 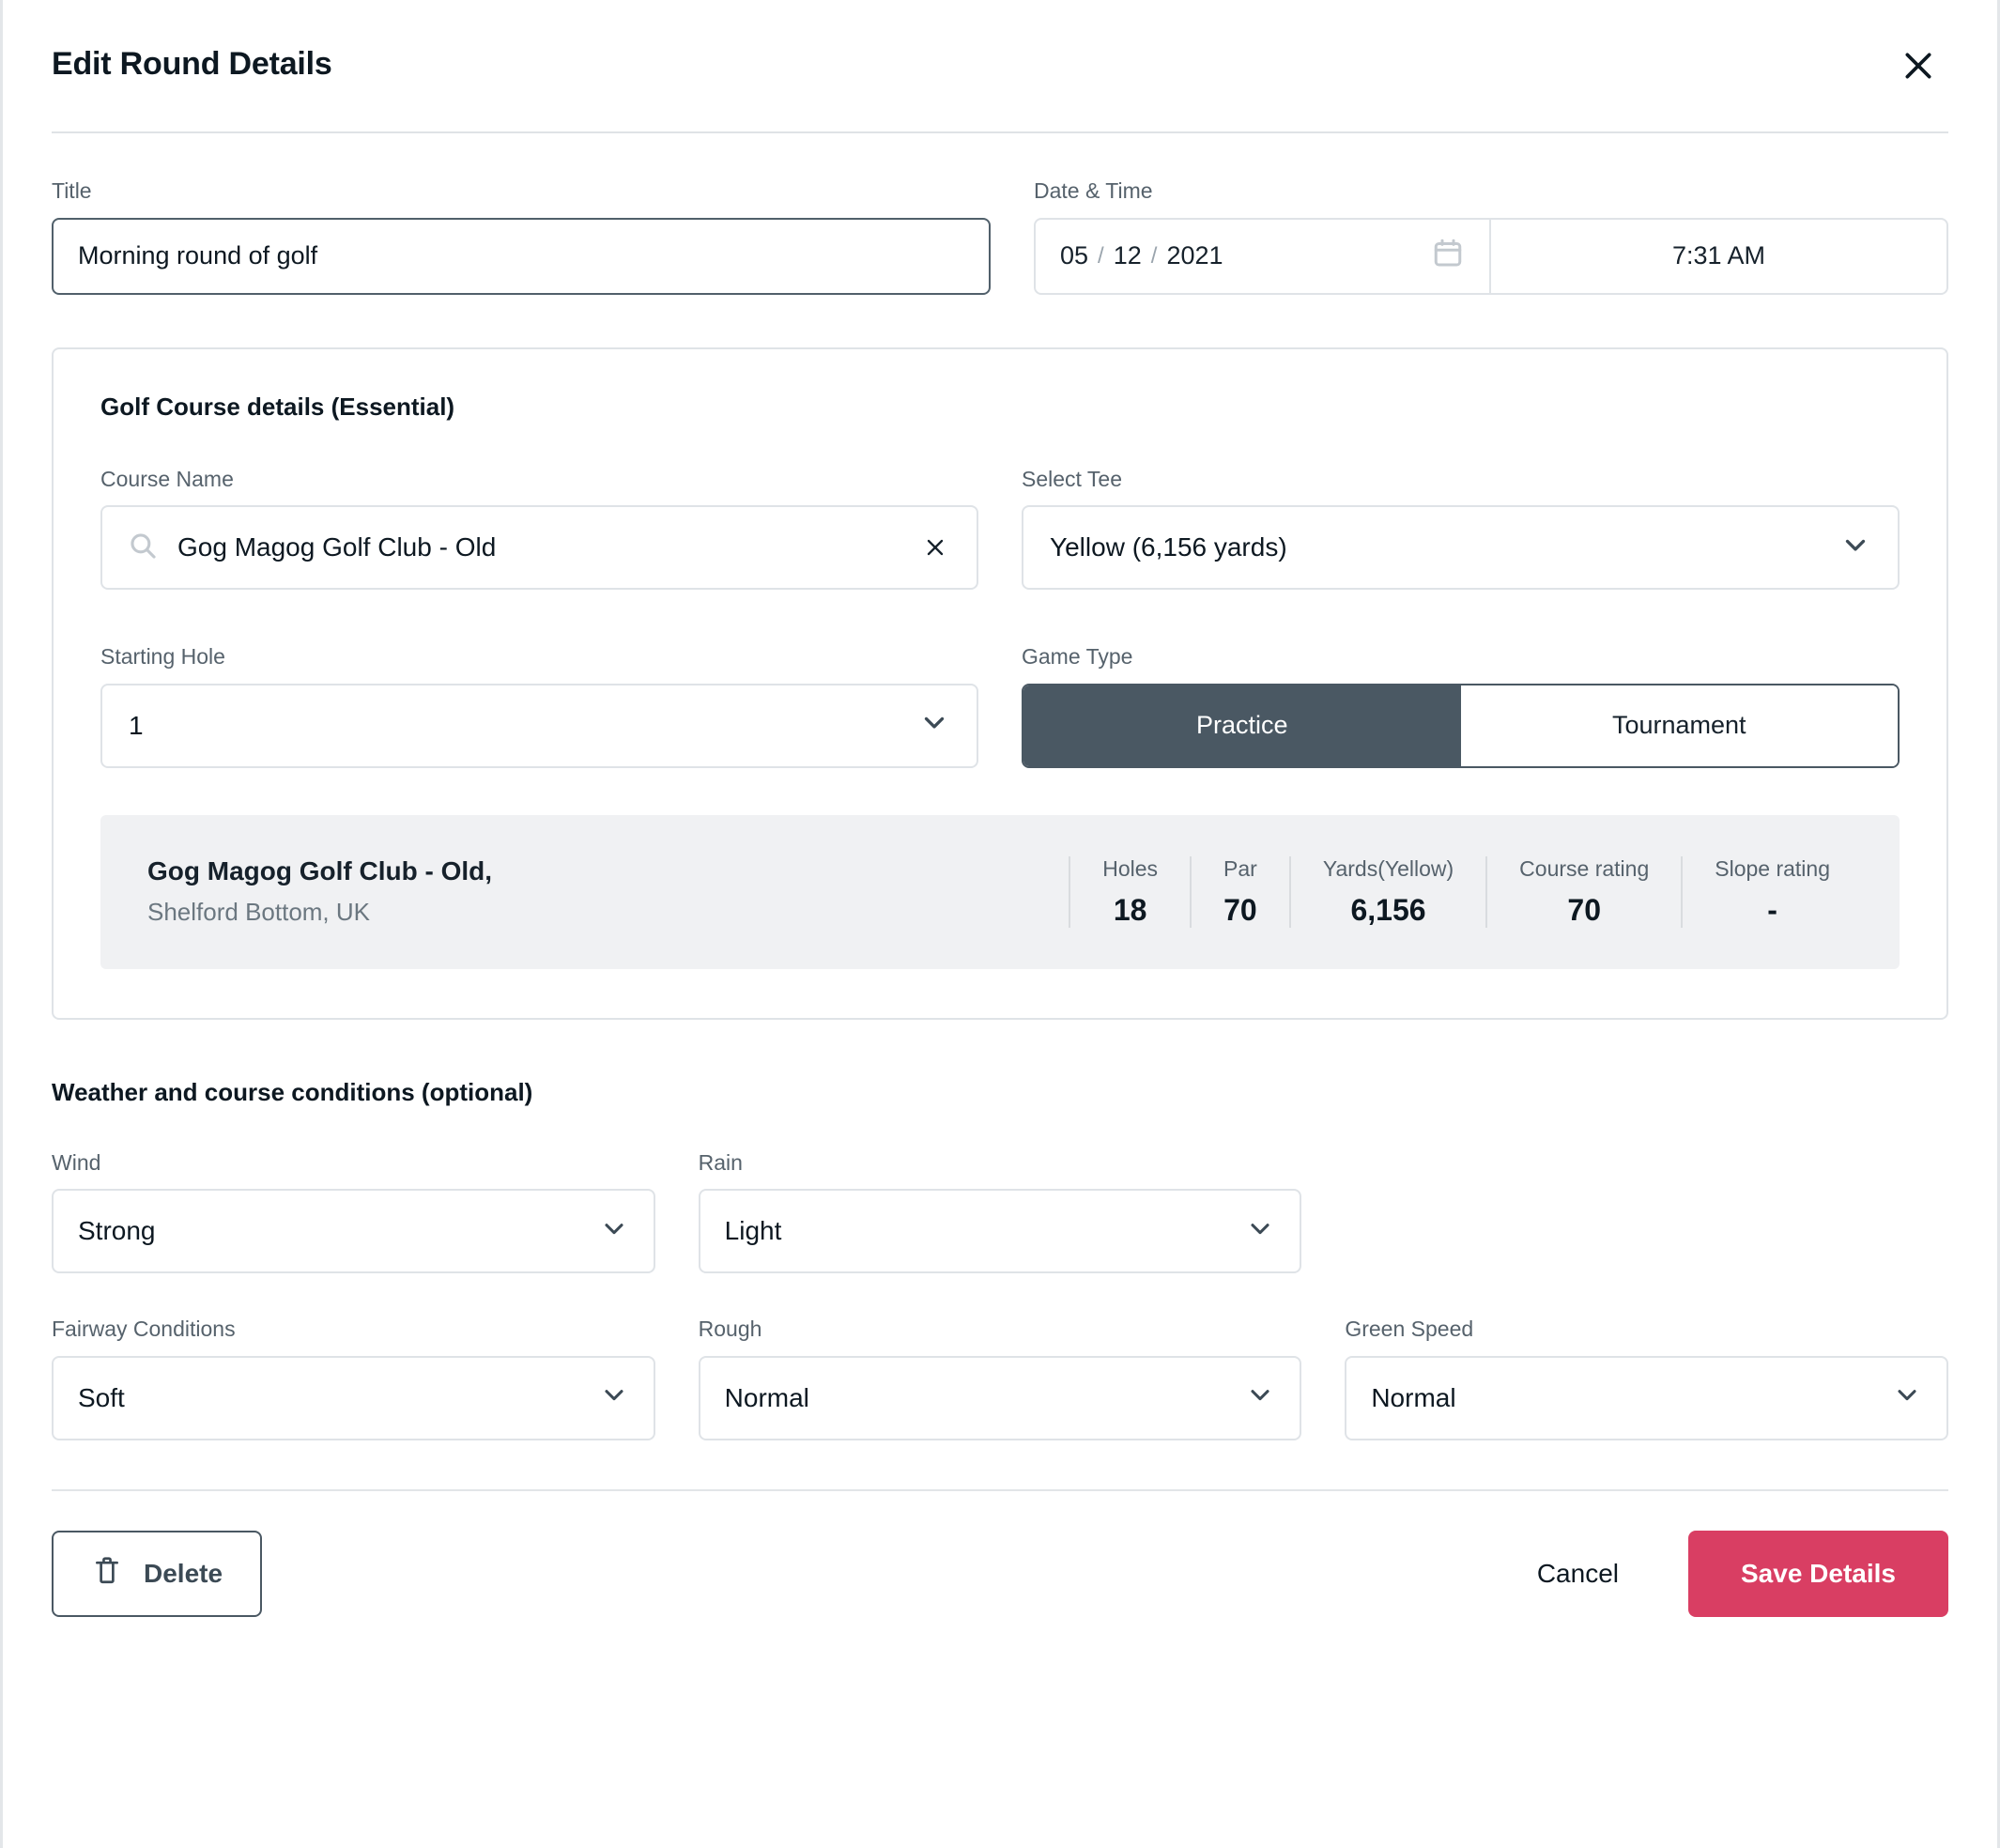 I want to click on game-type-field: Game Type Practice Tournament, so click(x=1461, y=706).